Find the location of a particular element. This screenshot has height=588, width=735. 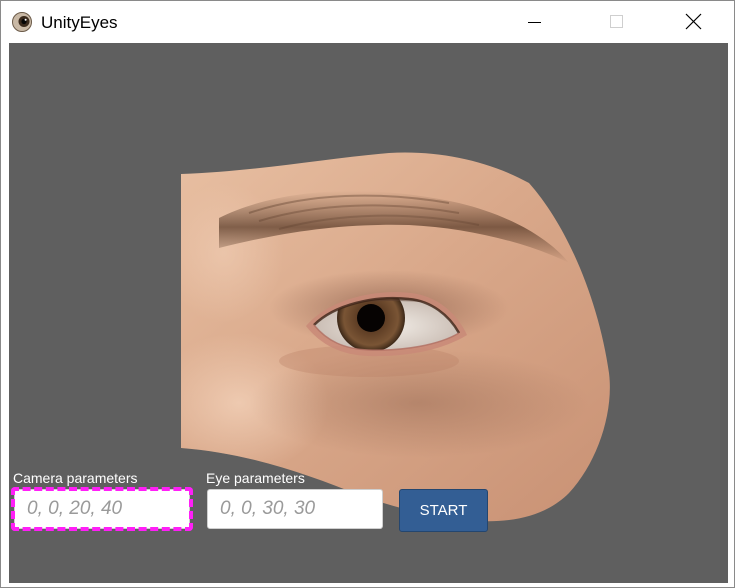

eye-parameters-label: Eye parameters is located at coordinates (255, 478).